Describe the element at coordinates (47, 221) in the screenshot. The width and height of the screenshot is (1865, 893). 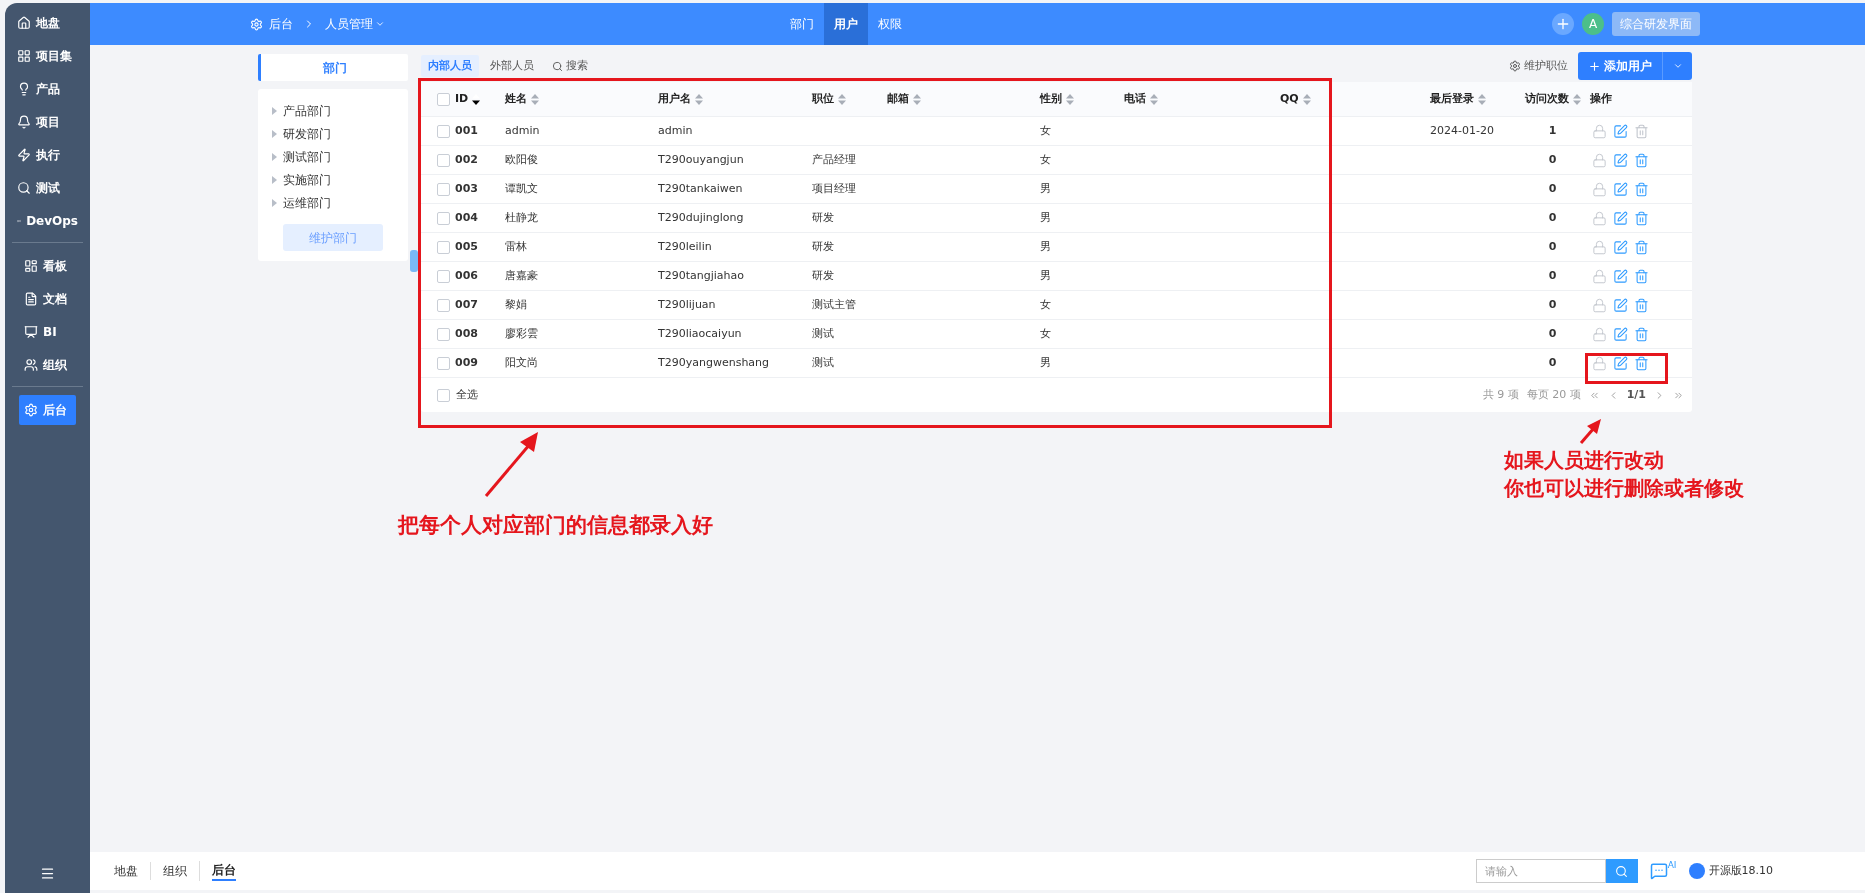
I see `sidebar-item: DevOps` at that location.